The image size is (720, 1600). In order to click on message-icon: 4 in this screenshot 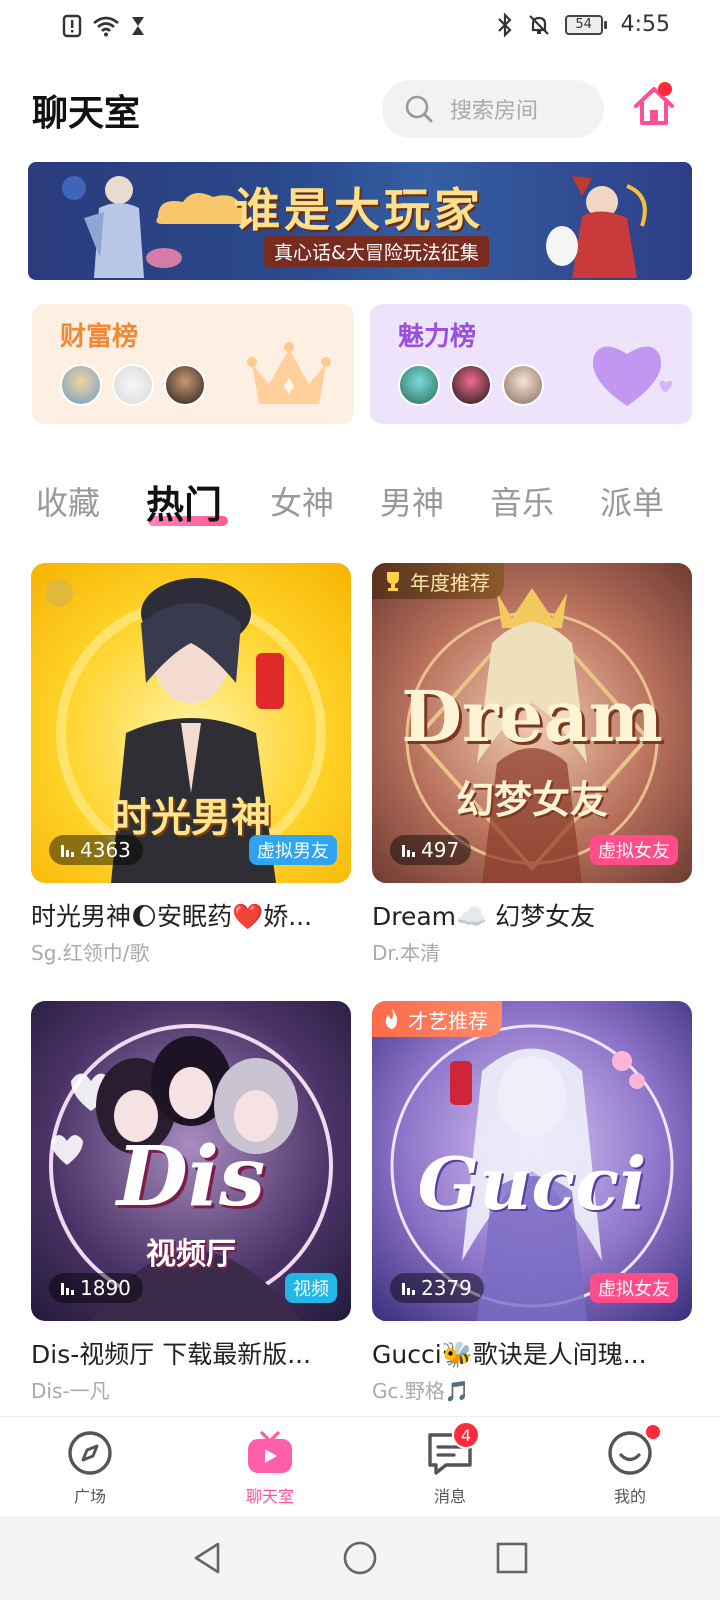, I will do `click(452, 1450)`.